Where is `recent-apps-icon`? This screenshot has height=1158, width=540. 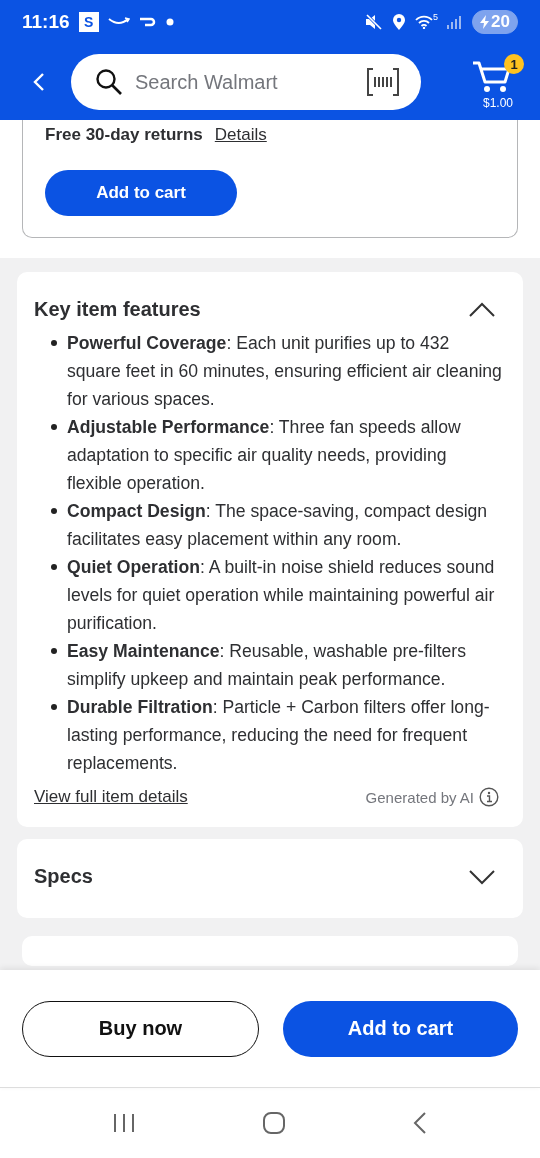
recent-apps-icon is located at coordinates (124, 1123).